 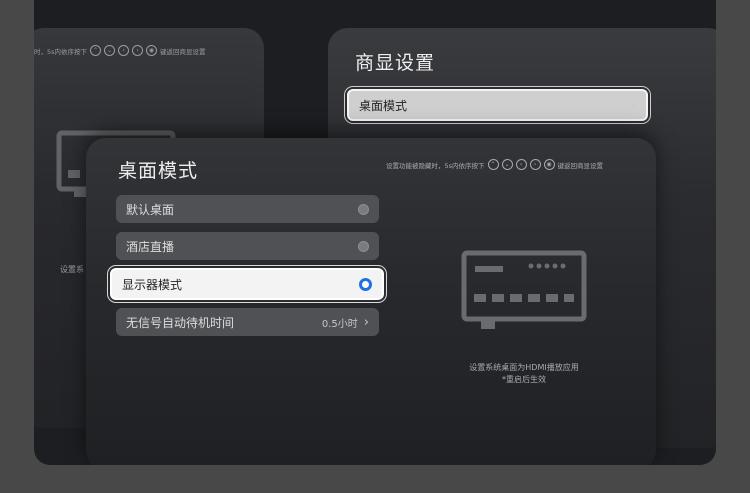 What do you see at coordinates (180, 322) in the screenshot?
I see `option-label: 无信号自动待机时间` at bounding box center [180, 322].